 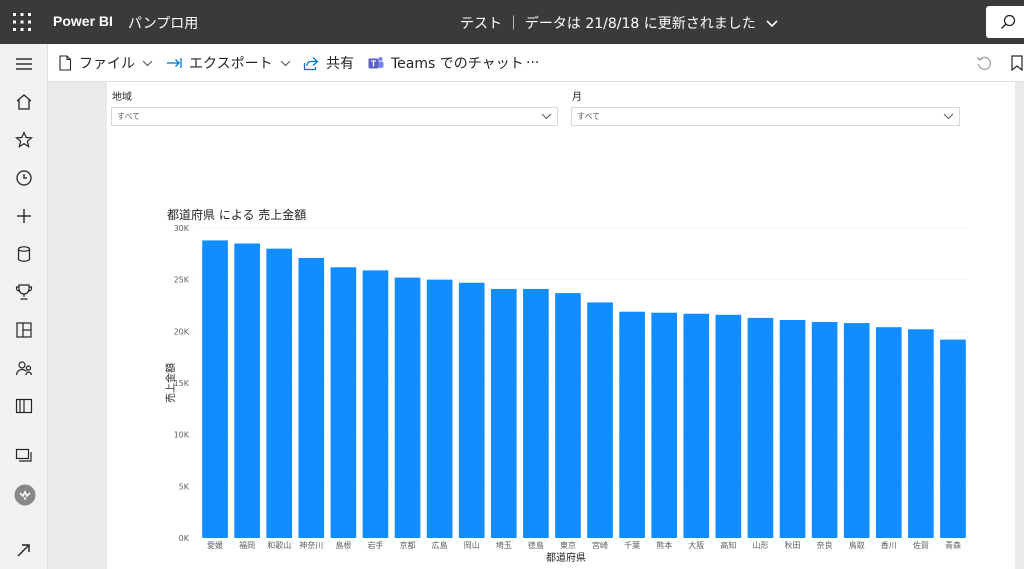 I want to click on goals-icon, so click(x=24, y=292).